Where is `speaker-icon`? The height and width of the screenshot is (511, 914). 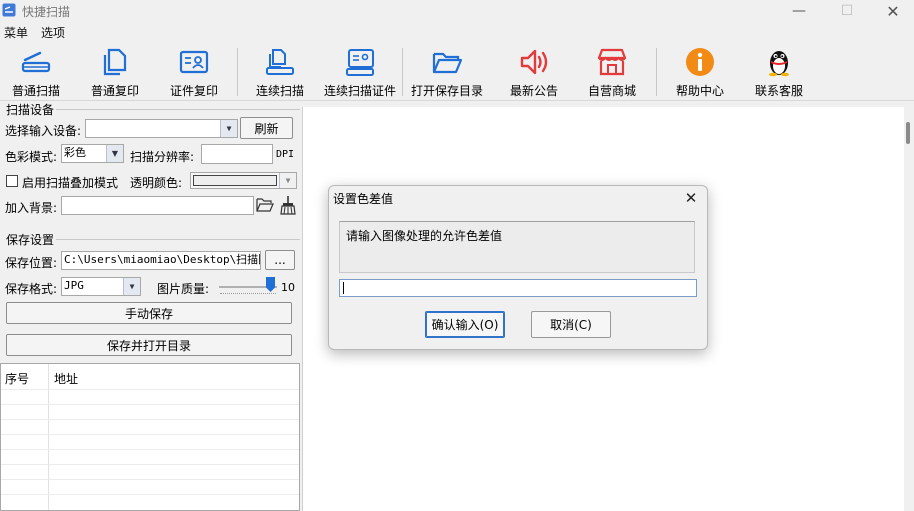 speaker-icon is located at coordinates (534, 62).